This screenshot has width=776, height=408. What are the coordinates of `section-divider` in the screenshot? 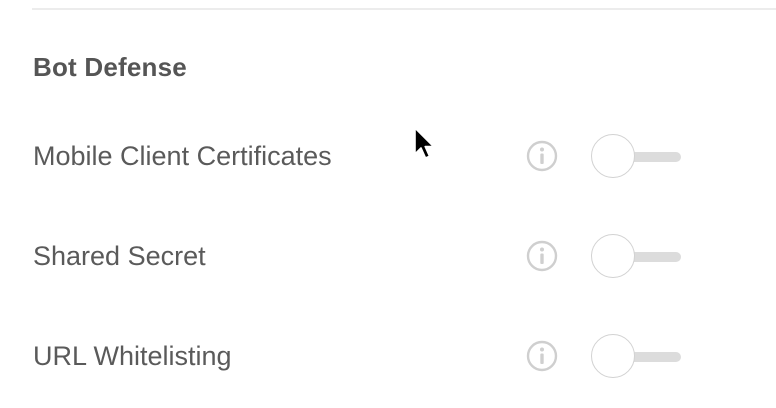 It's located at (404, 9).